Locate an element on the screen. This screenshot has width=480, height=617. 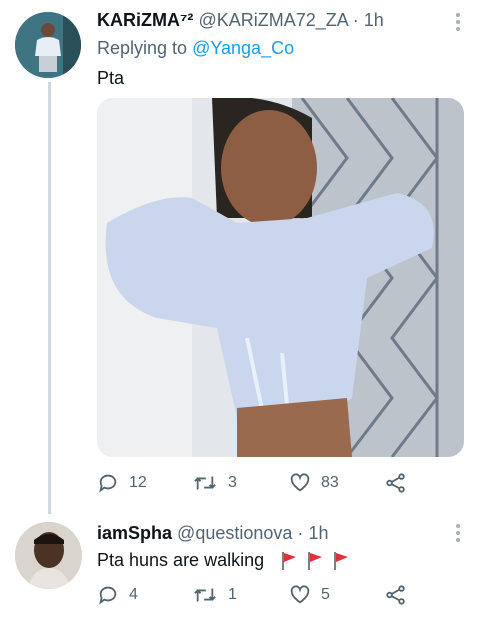
author-handle: @KARiZMA72_ZA is located at coordinates (272, 20).